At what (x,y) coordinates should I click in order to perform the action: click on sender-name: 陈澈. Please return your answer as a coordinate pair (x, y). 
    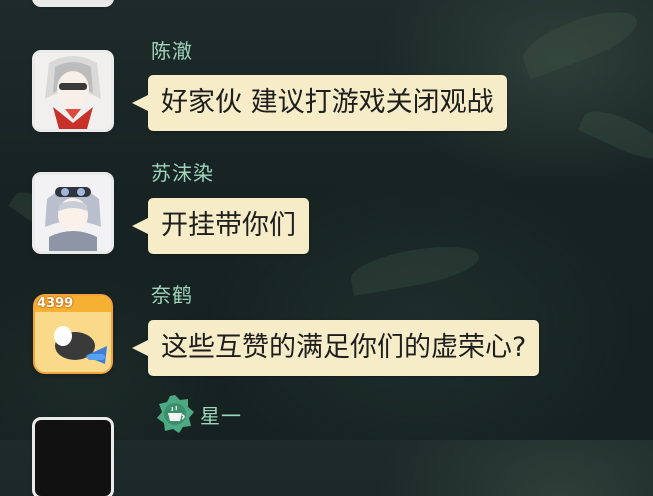
    Looking at the image, I should click on (172, 51).